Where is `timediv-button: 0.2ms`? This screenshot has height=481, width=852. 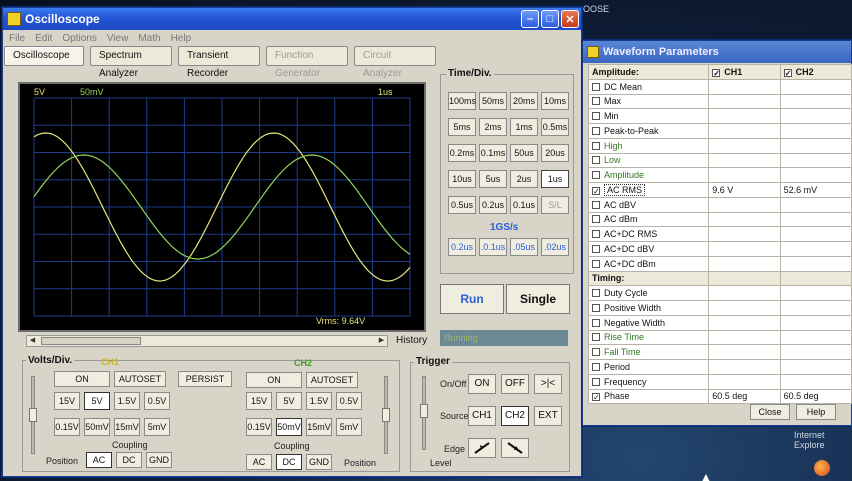
timediv-button: 0.2ms is located at coordinates (462, 153).